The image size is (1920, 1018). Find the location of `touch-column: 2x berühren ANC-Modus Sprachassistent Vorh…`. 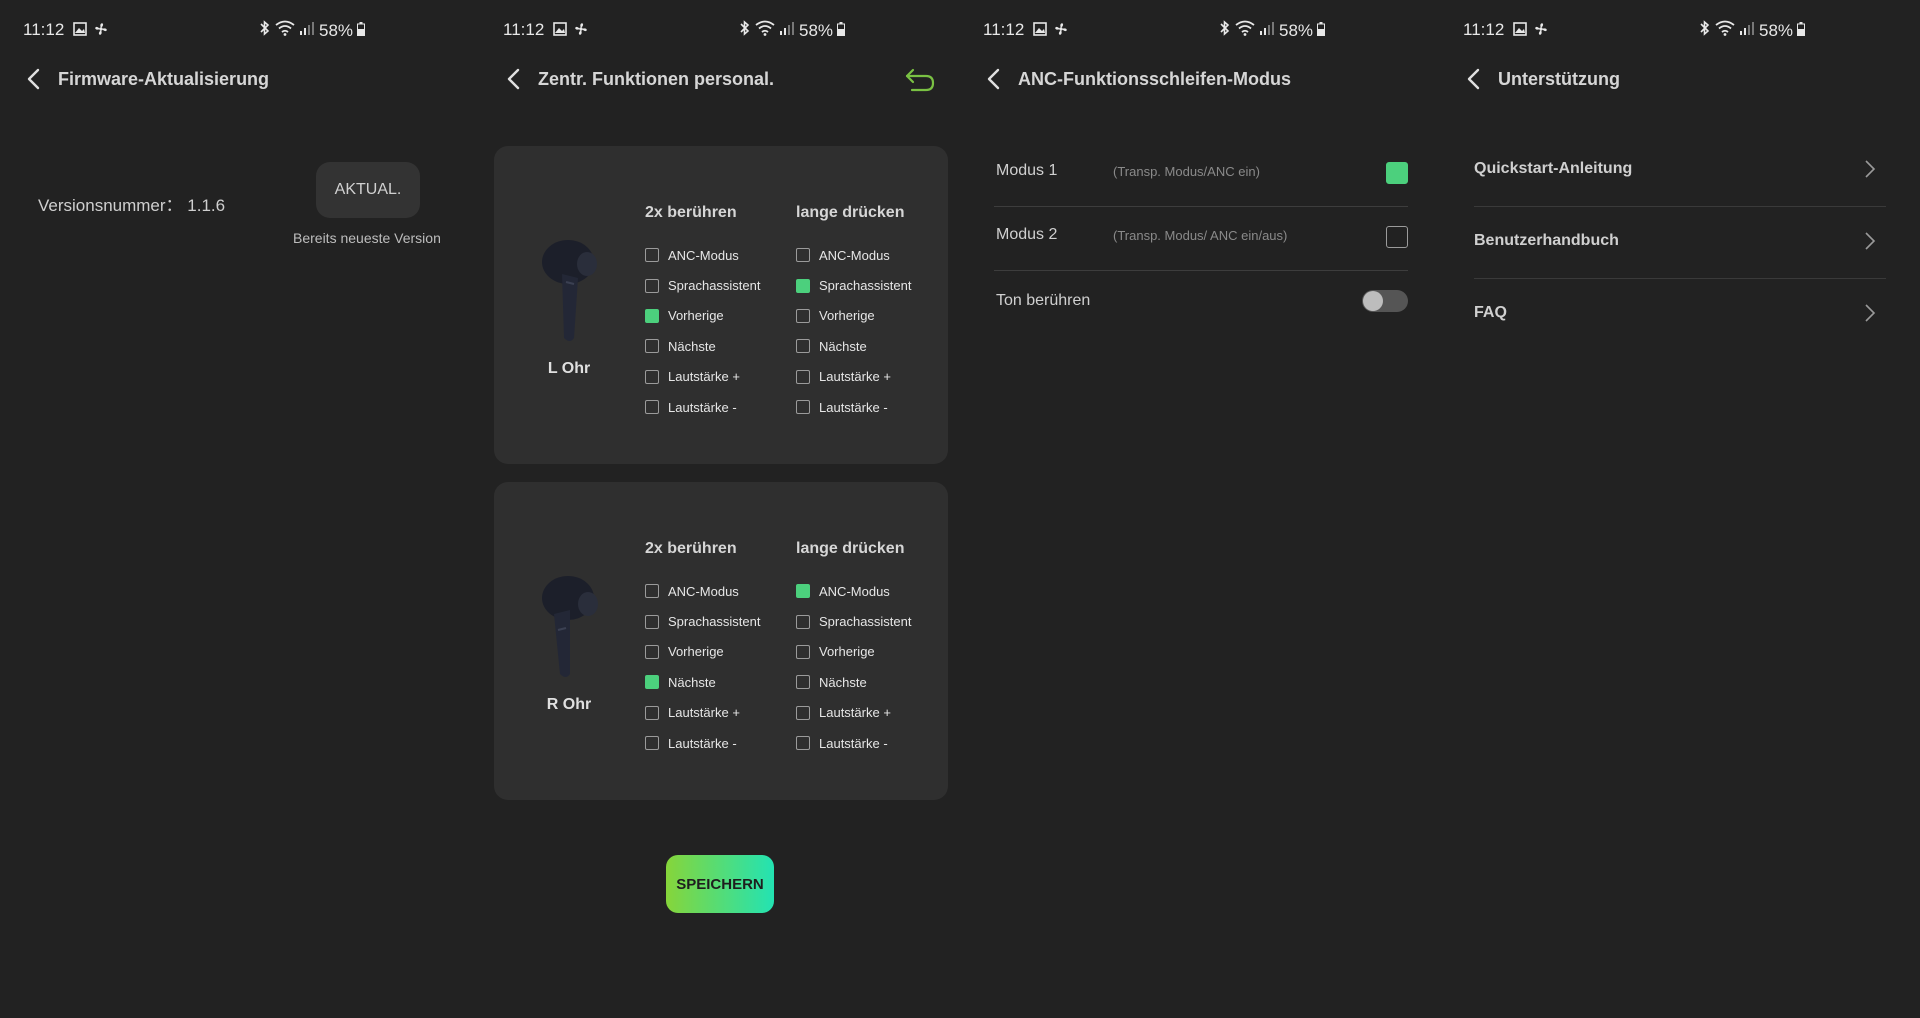

touch-column: 2x berühren ANC-Modus Sprachassistent Vorh… is located at coordinates (703, 649).